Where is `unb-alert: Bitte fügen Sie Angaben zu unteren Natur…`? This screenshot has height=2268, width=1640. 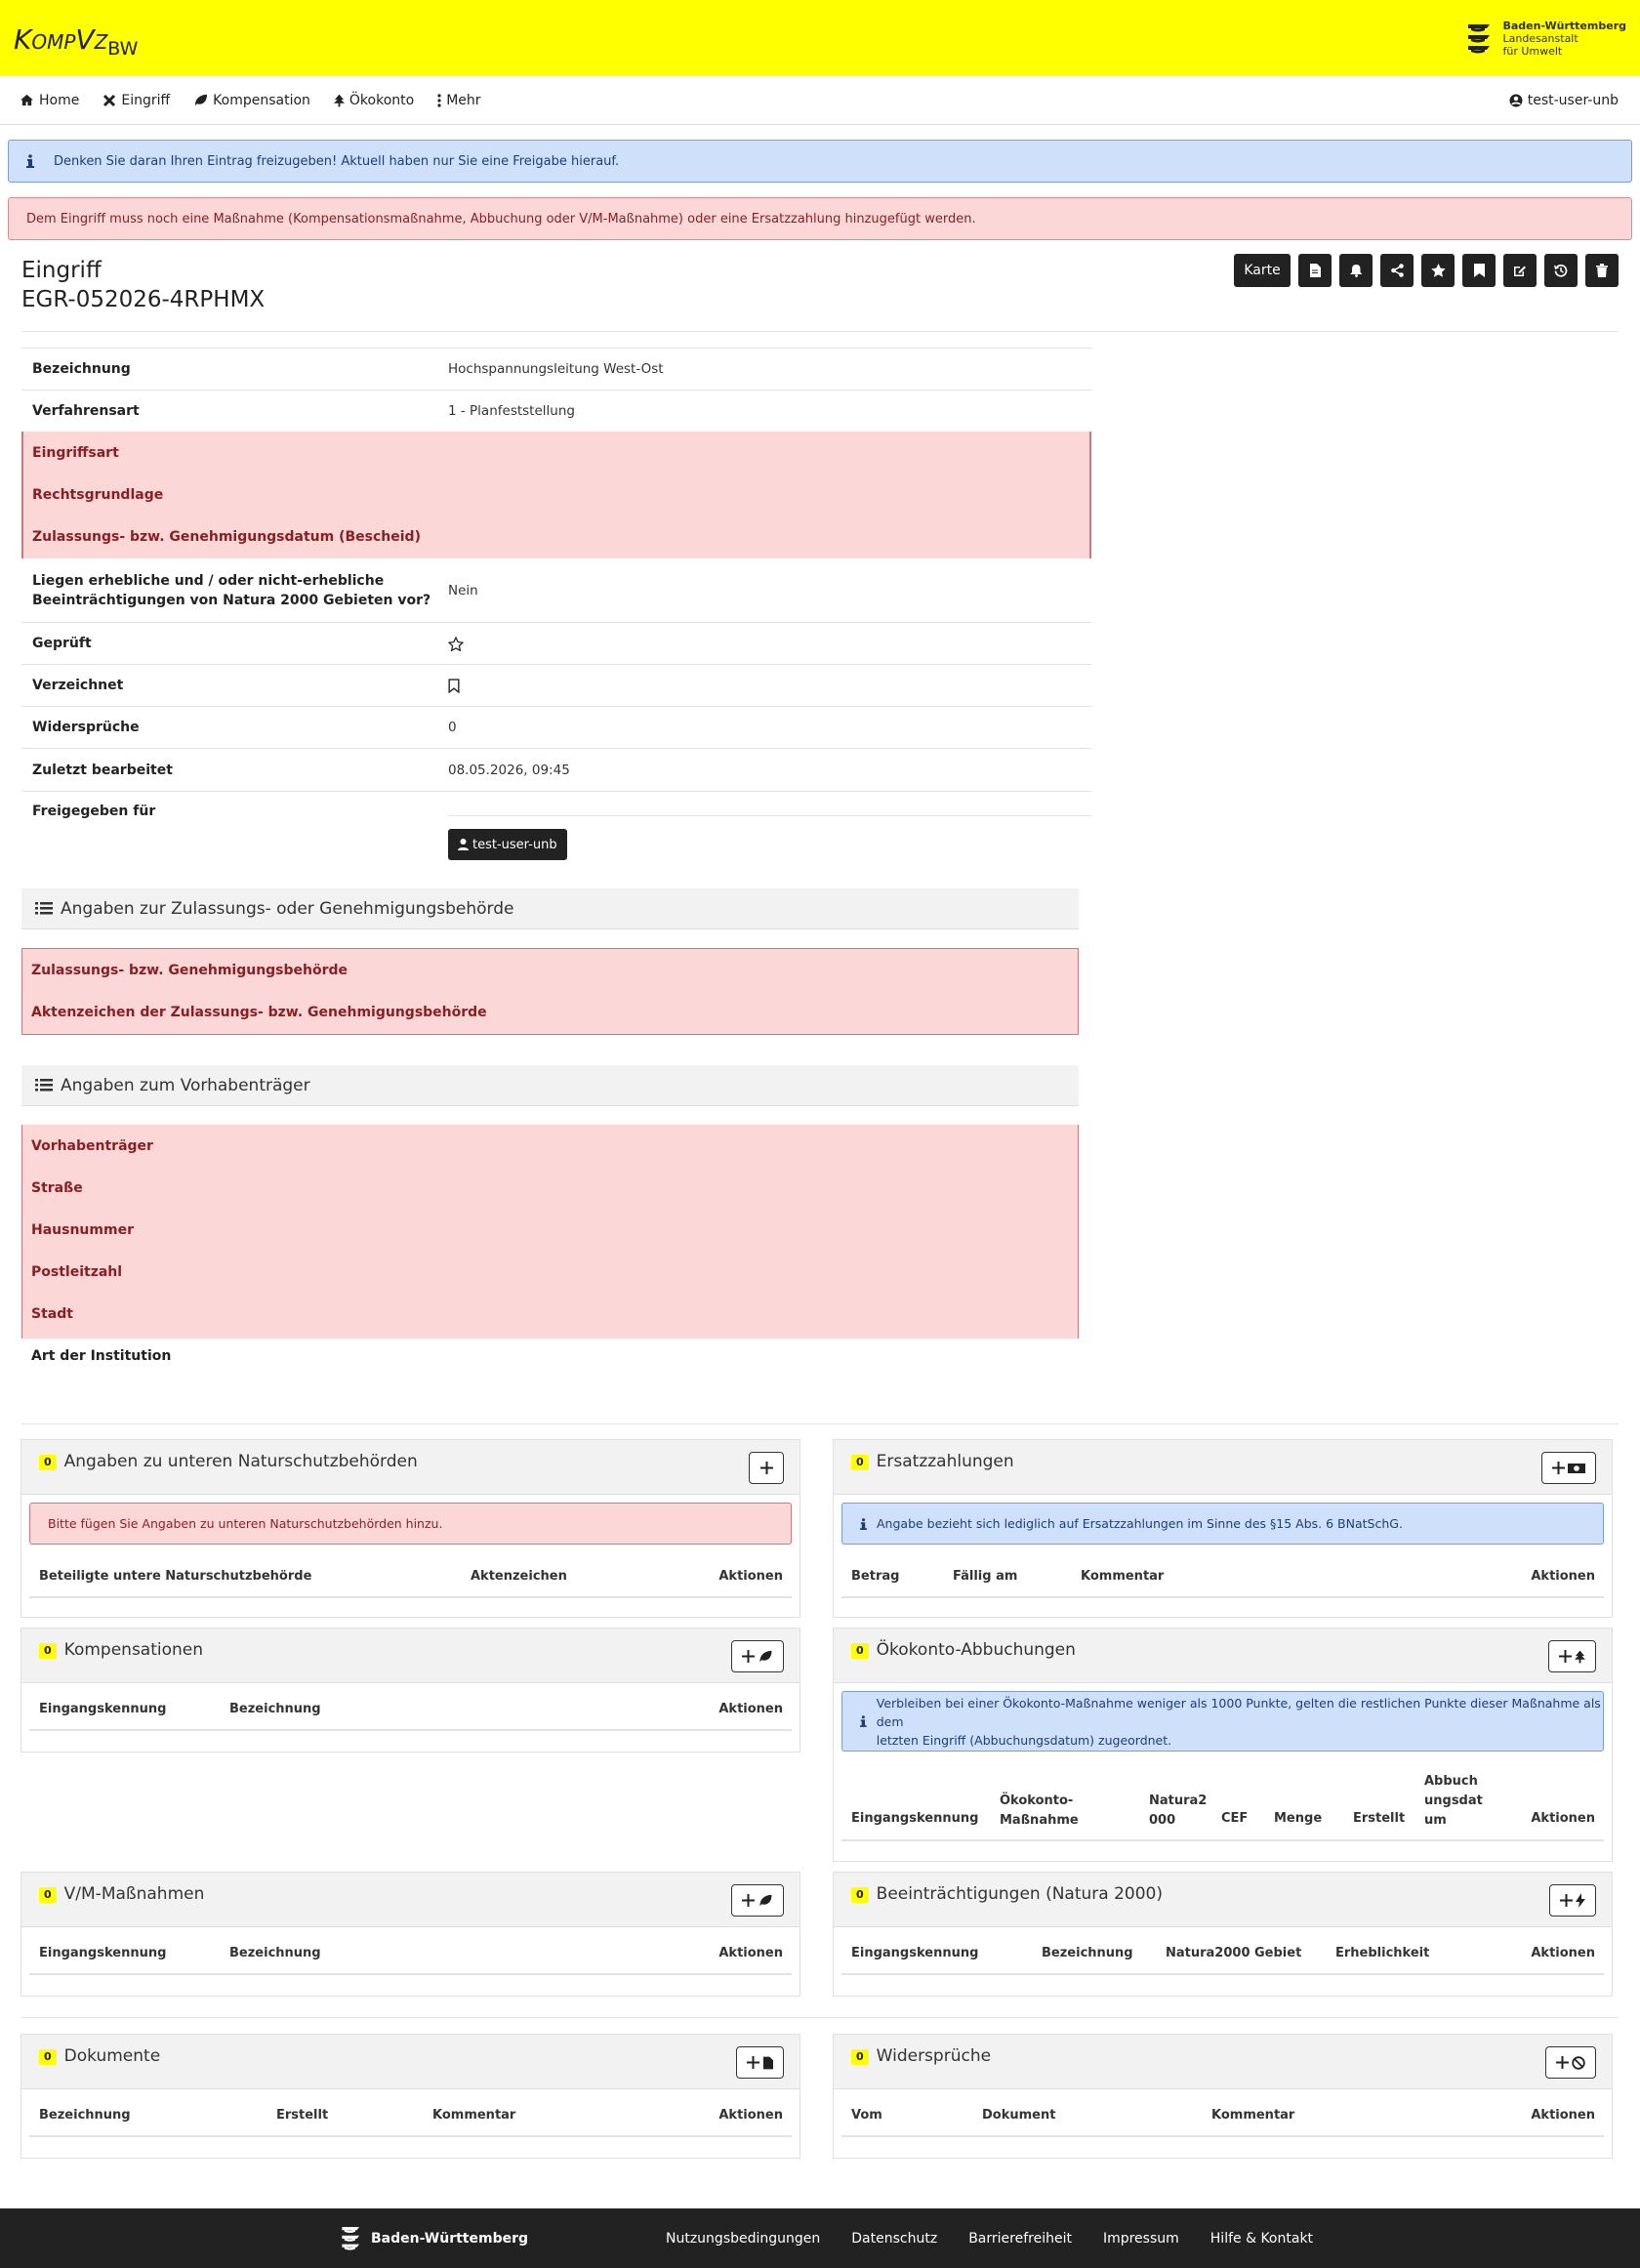 unb-alert: Bitte fügen Sie Angaben zu unteren Natur… is located at coordinates (410, 1524).